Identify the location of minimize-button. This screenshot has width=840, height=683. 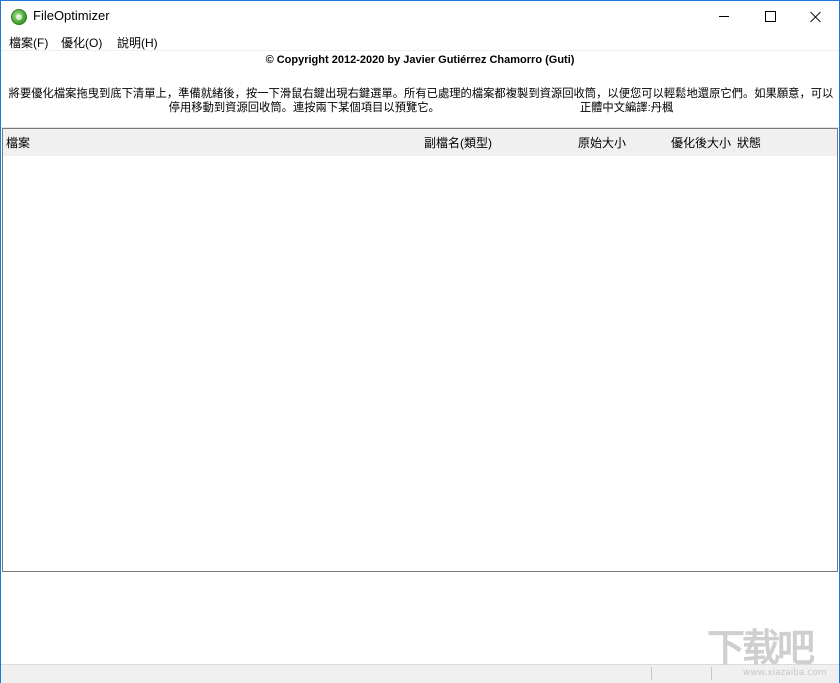
(724, 16).